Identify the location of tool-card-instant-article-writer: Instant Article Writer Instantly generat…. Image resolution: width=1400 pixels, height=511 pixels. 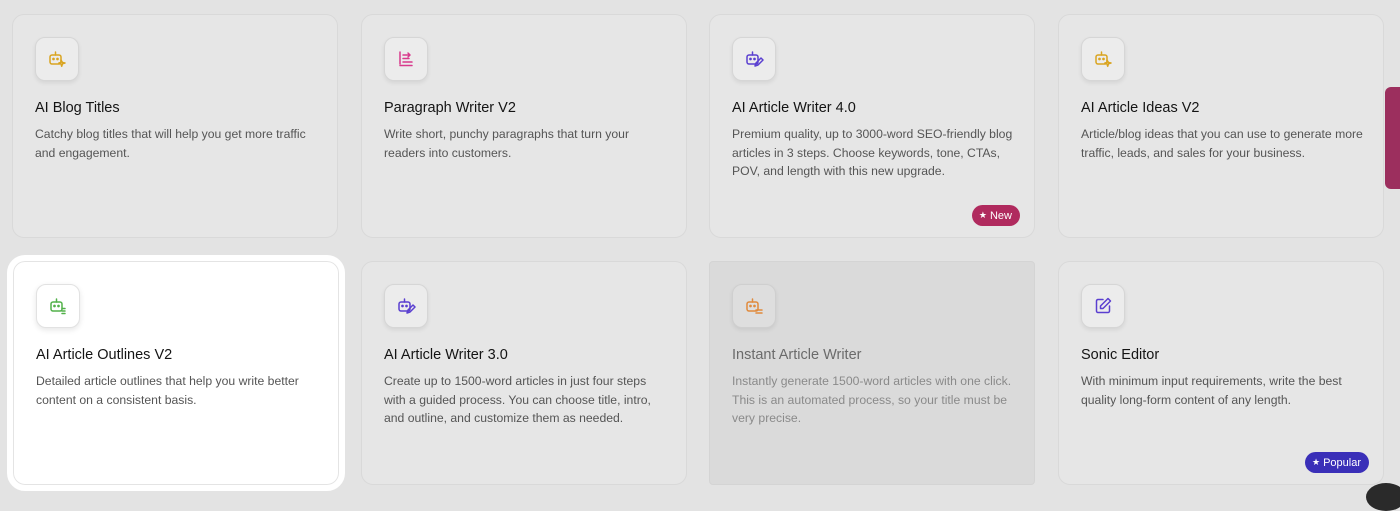
(872, 373).